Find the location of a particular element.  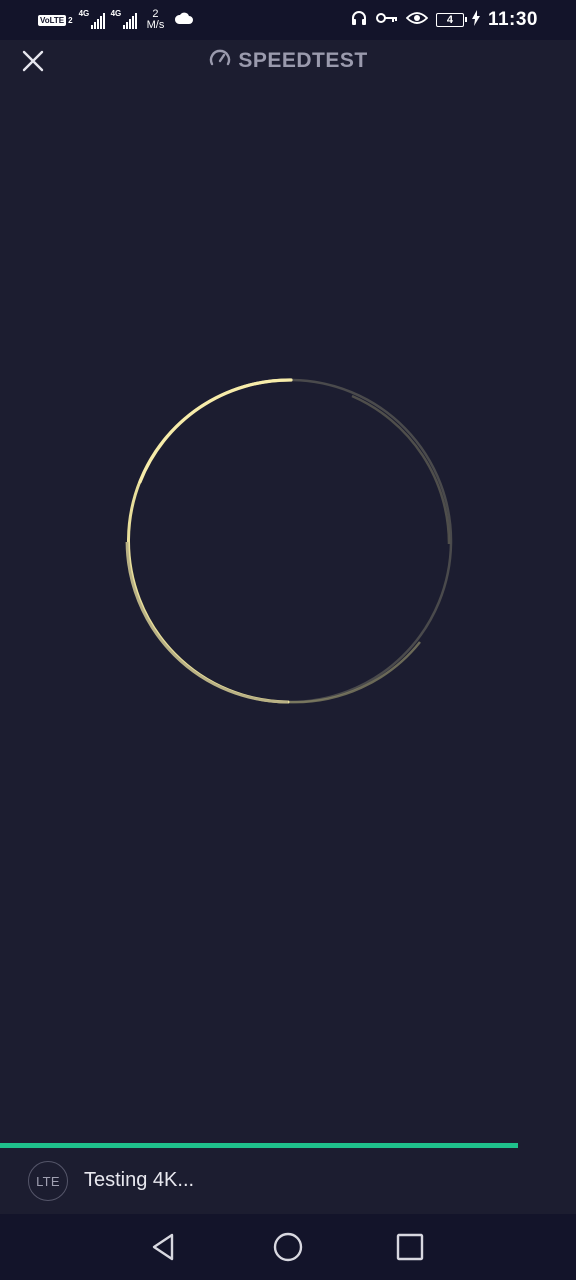

app-title-text: SPEEDTEST is located at coordinates (303, 60).